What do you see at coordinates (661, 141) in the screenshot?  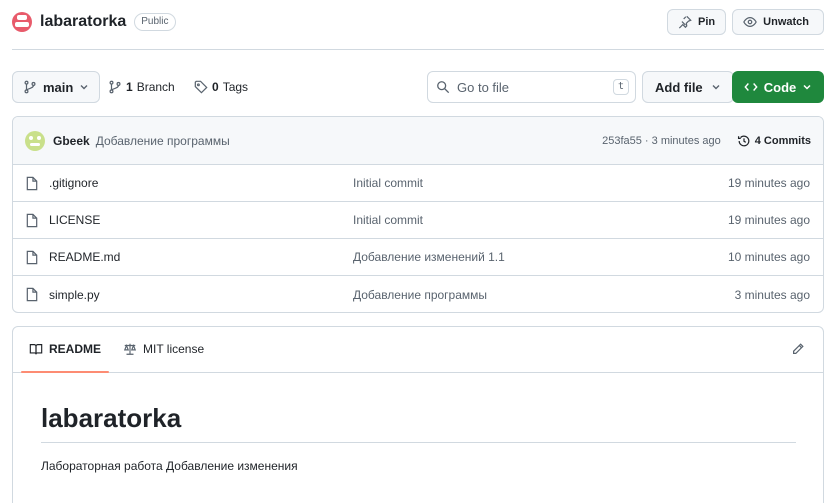 I see `commit-hash-time: 253fa55 · 3 minutes ago` at bounding box center [661, 141].